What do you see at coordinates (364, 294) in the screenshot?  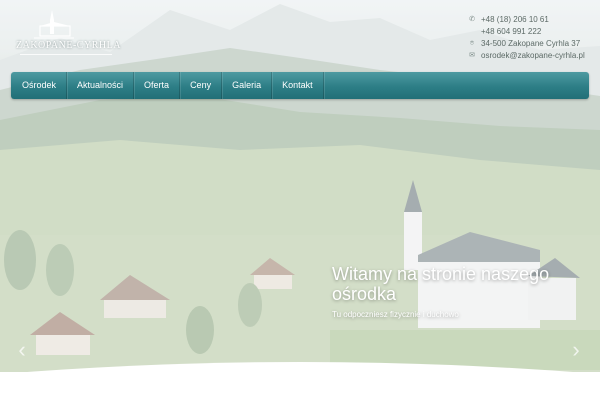 I see `hero-title-line-2: ośrodka` at bounding box center [364, 294].